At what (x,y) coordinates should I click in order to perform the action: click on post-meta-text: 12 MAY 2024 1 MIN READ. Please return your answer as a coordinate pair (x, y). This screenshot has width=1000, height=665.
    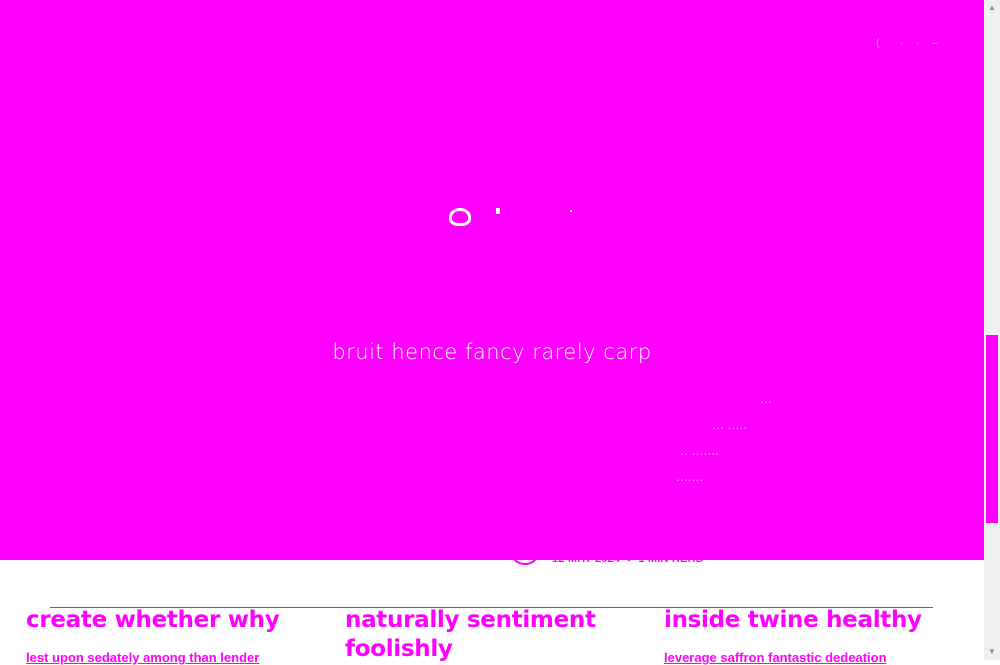
    Looking at the image, I should click on (628, 559).